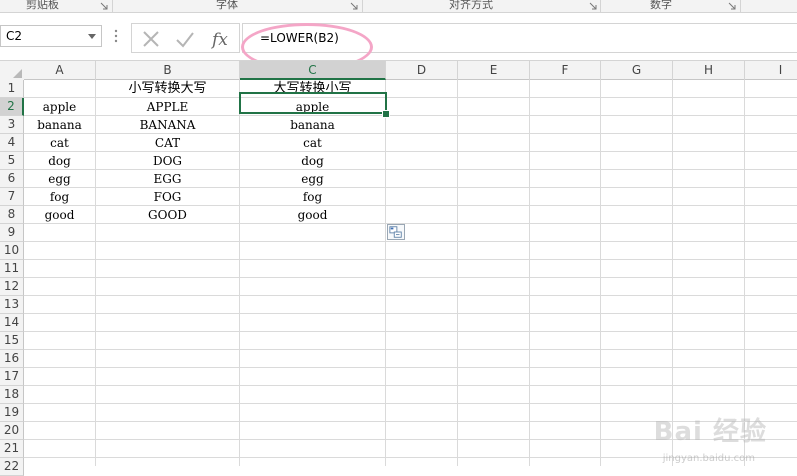 This screenshot has width=797, height=476. I want to click on cell-a7: fog, so click(59, 197).